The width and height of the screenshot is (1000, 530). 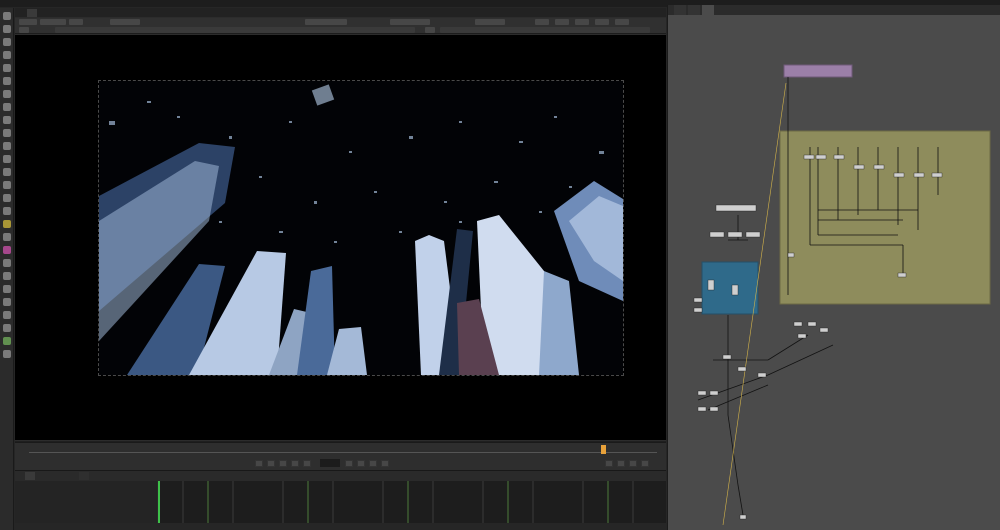 What do you see at coordinates (818, 71) in the screenshot?
I see `read-node` at bounding box center [818, 71].